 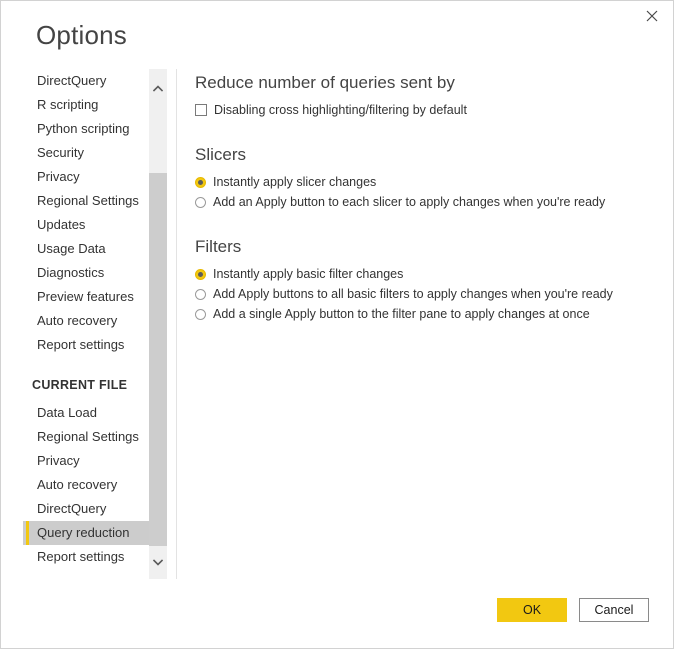 What do you see at coordinates (86, 461) in the screenshot?
I see `sidebar-item-current-privacy: Privacy` at bounding box center [86, 461].